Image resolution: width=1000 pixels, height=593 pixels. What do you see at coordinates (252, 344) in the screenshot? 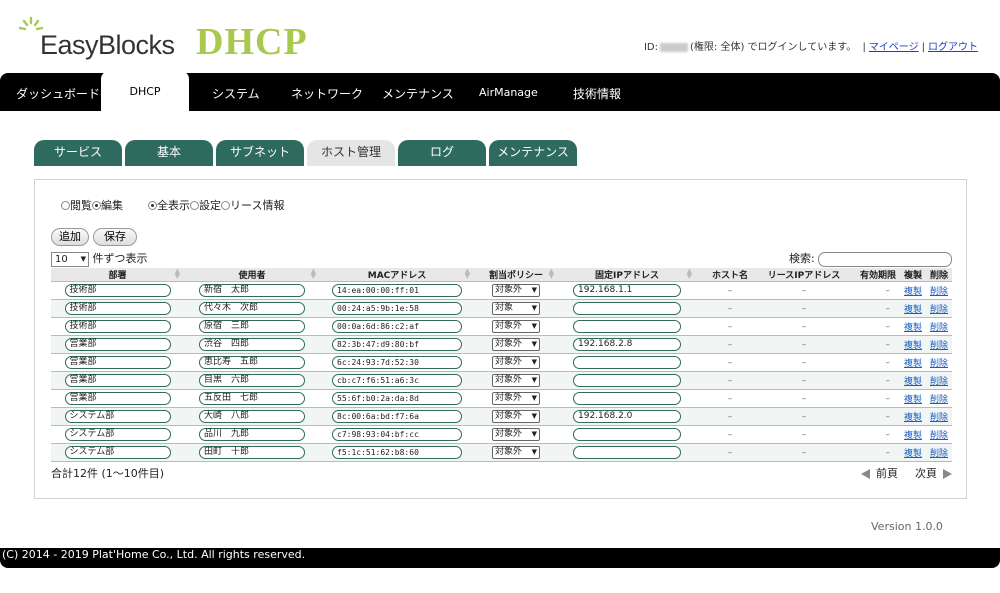
I see `user-field: 渋谷 四郎` at bounding box center [252, 344].